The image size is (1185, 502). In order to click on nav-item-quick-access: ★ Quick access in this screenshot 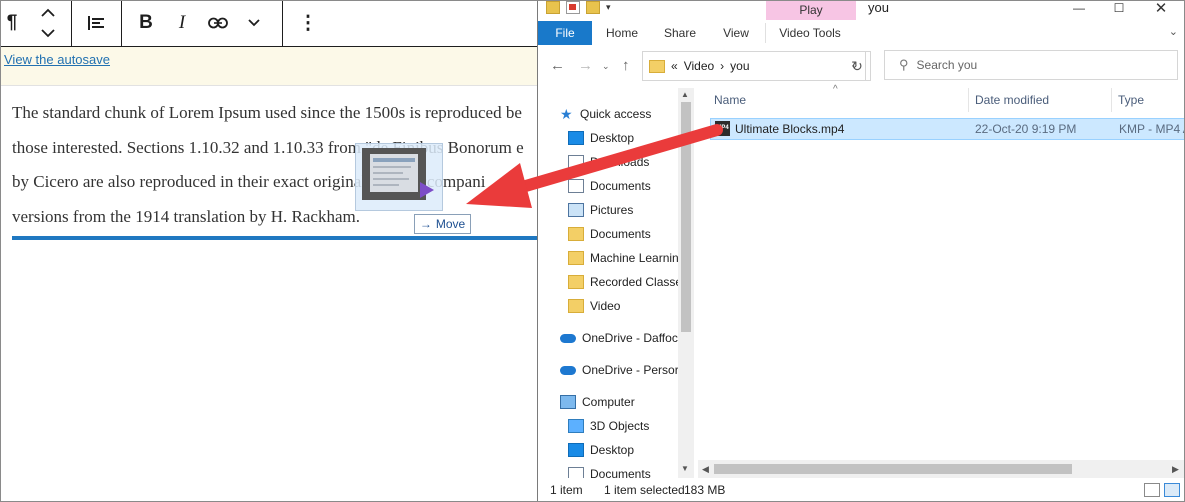, I will do `click(628, 114)`.